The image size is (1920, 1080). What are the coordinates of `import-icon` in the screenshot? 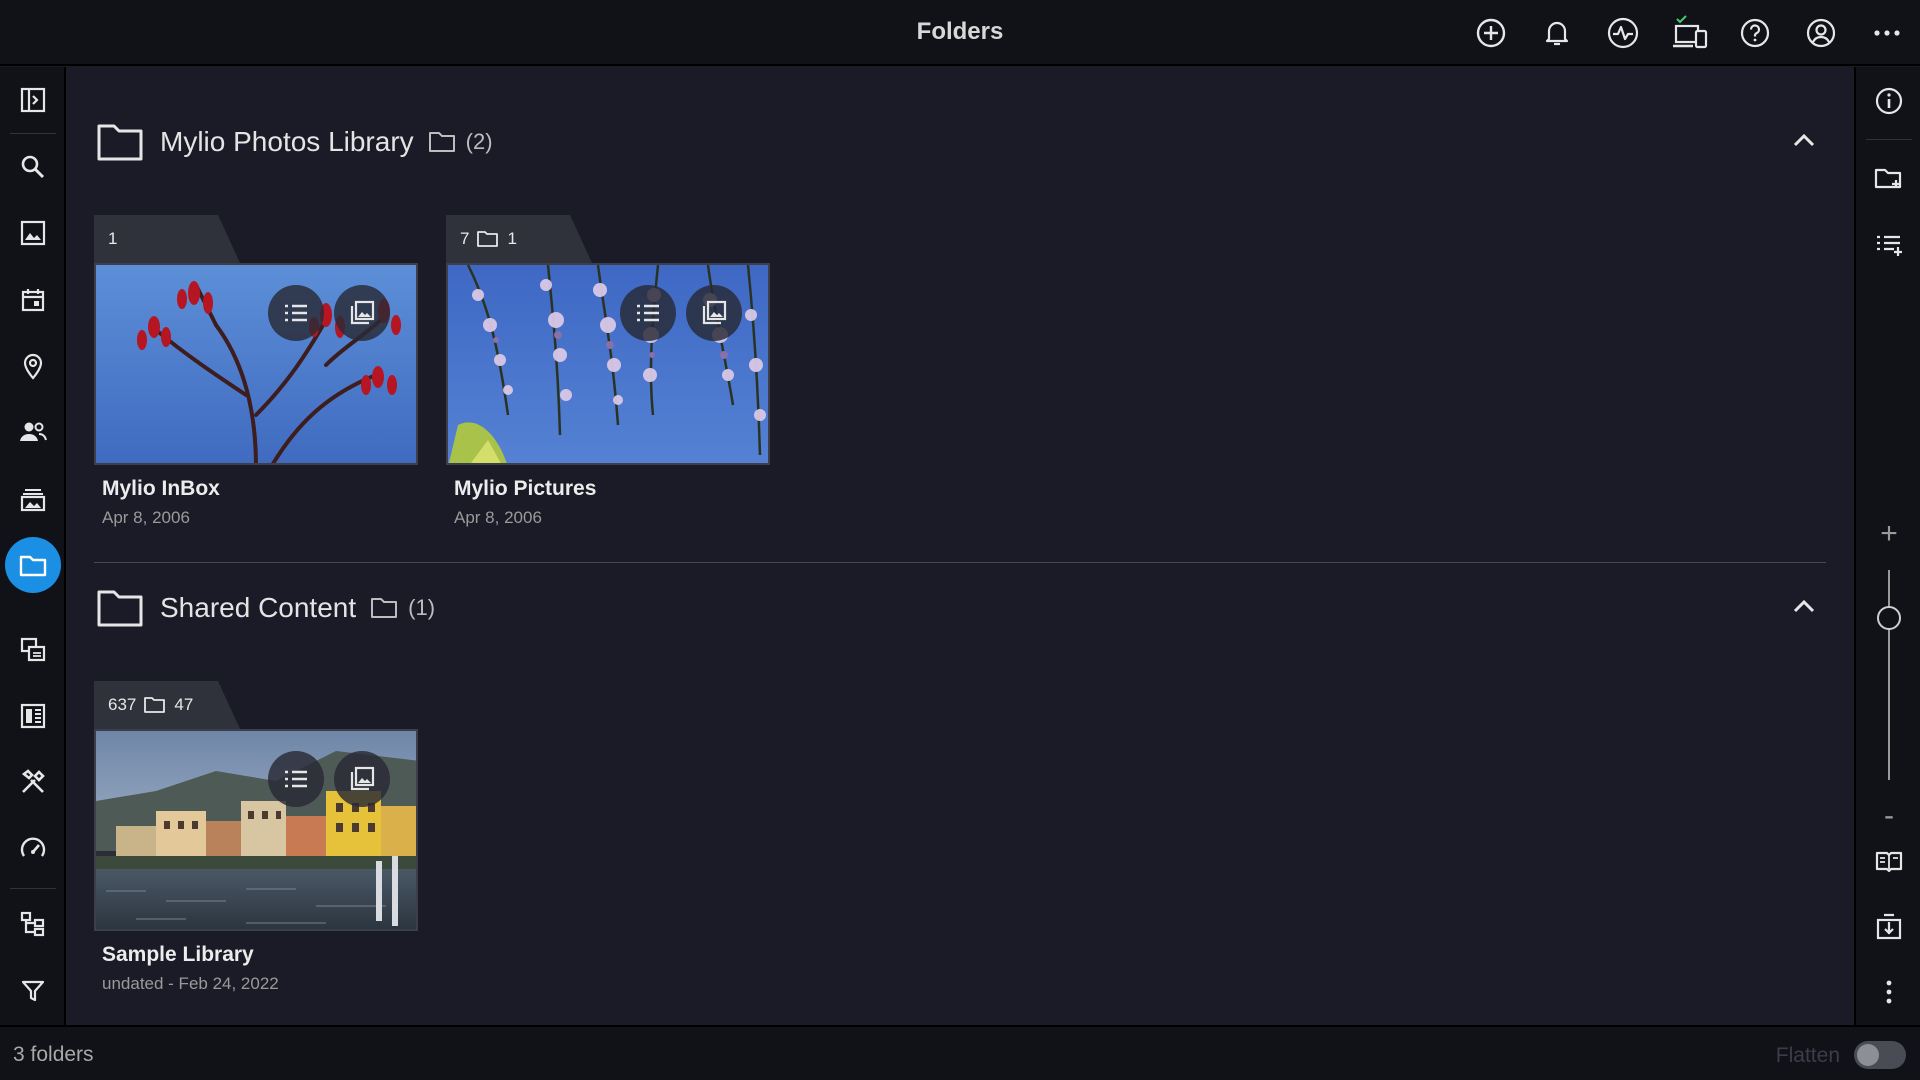 It's located at (1889, 927).